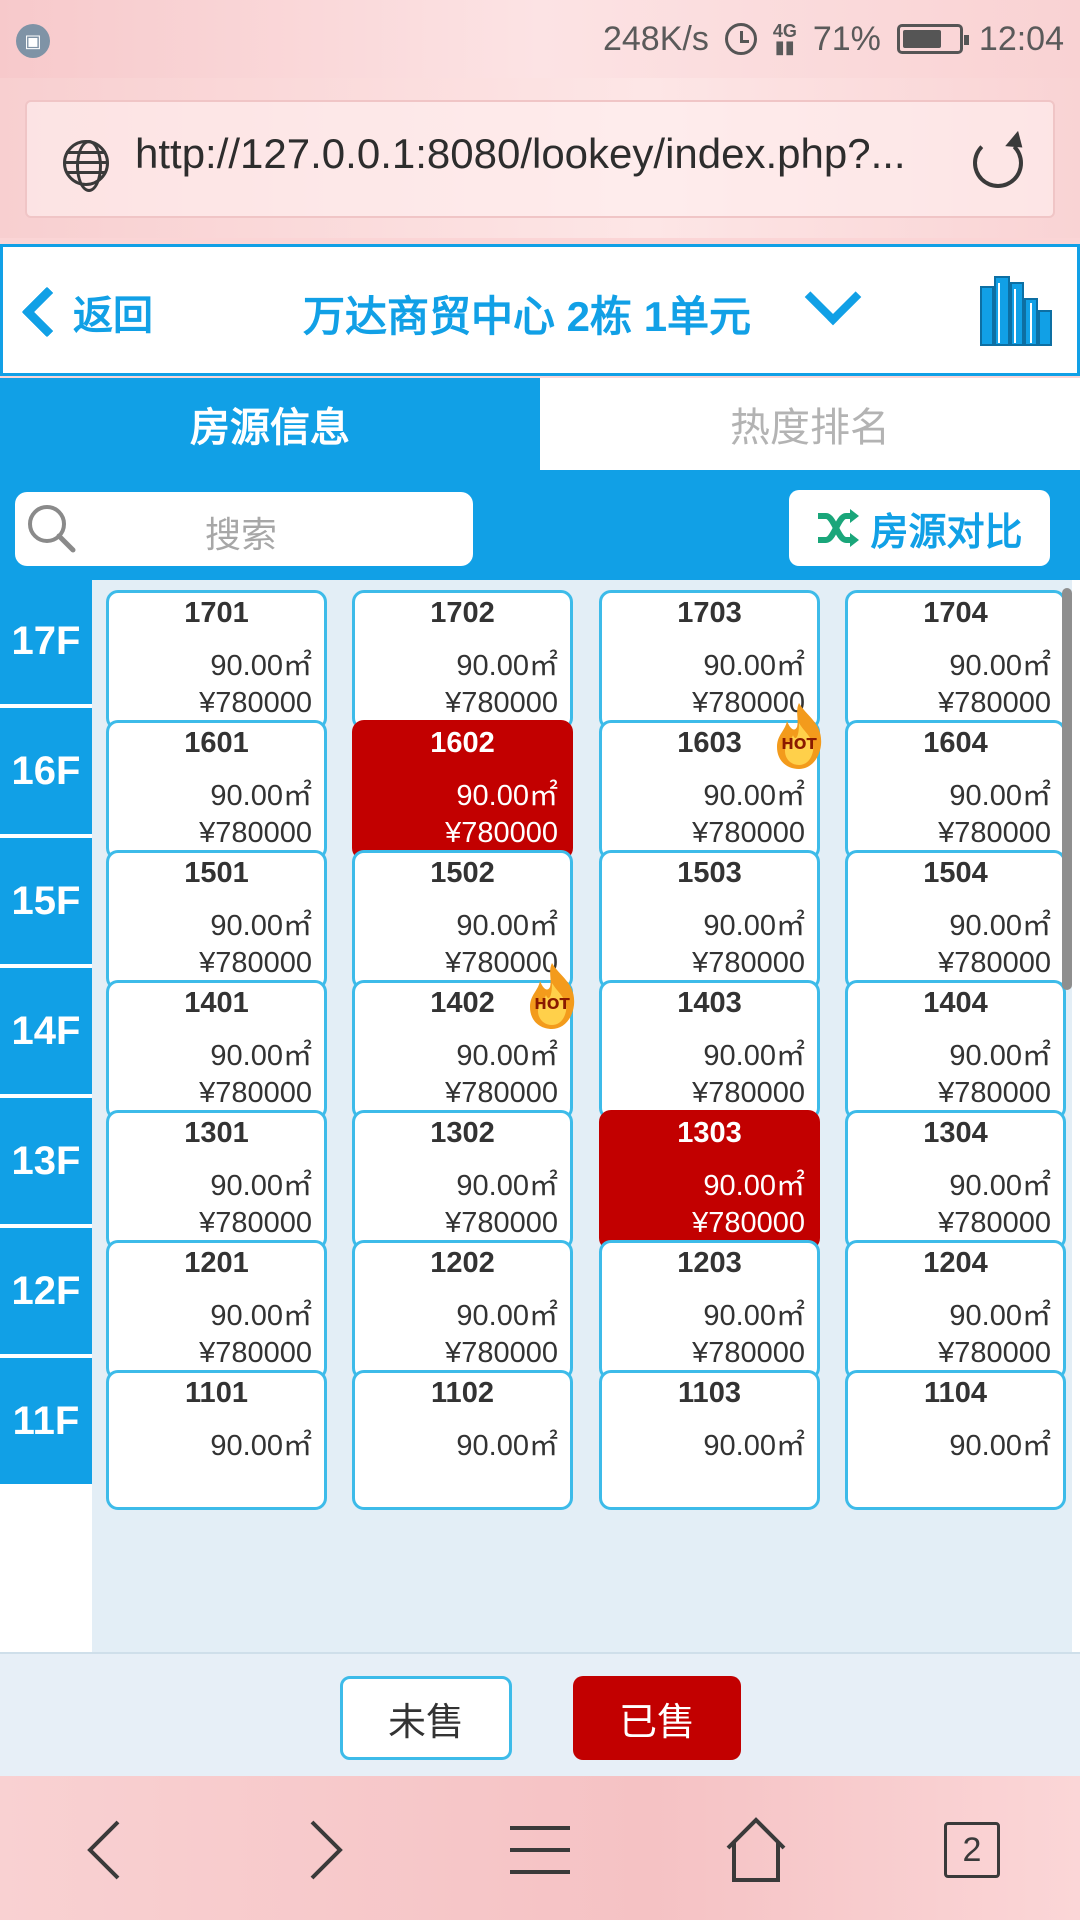 The height and width of the screenshot is (1920, 1080). I want to click on app-header: 返回 万达商贸中心 2栋 1单元, so click(540, 310).